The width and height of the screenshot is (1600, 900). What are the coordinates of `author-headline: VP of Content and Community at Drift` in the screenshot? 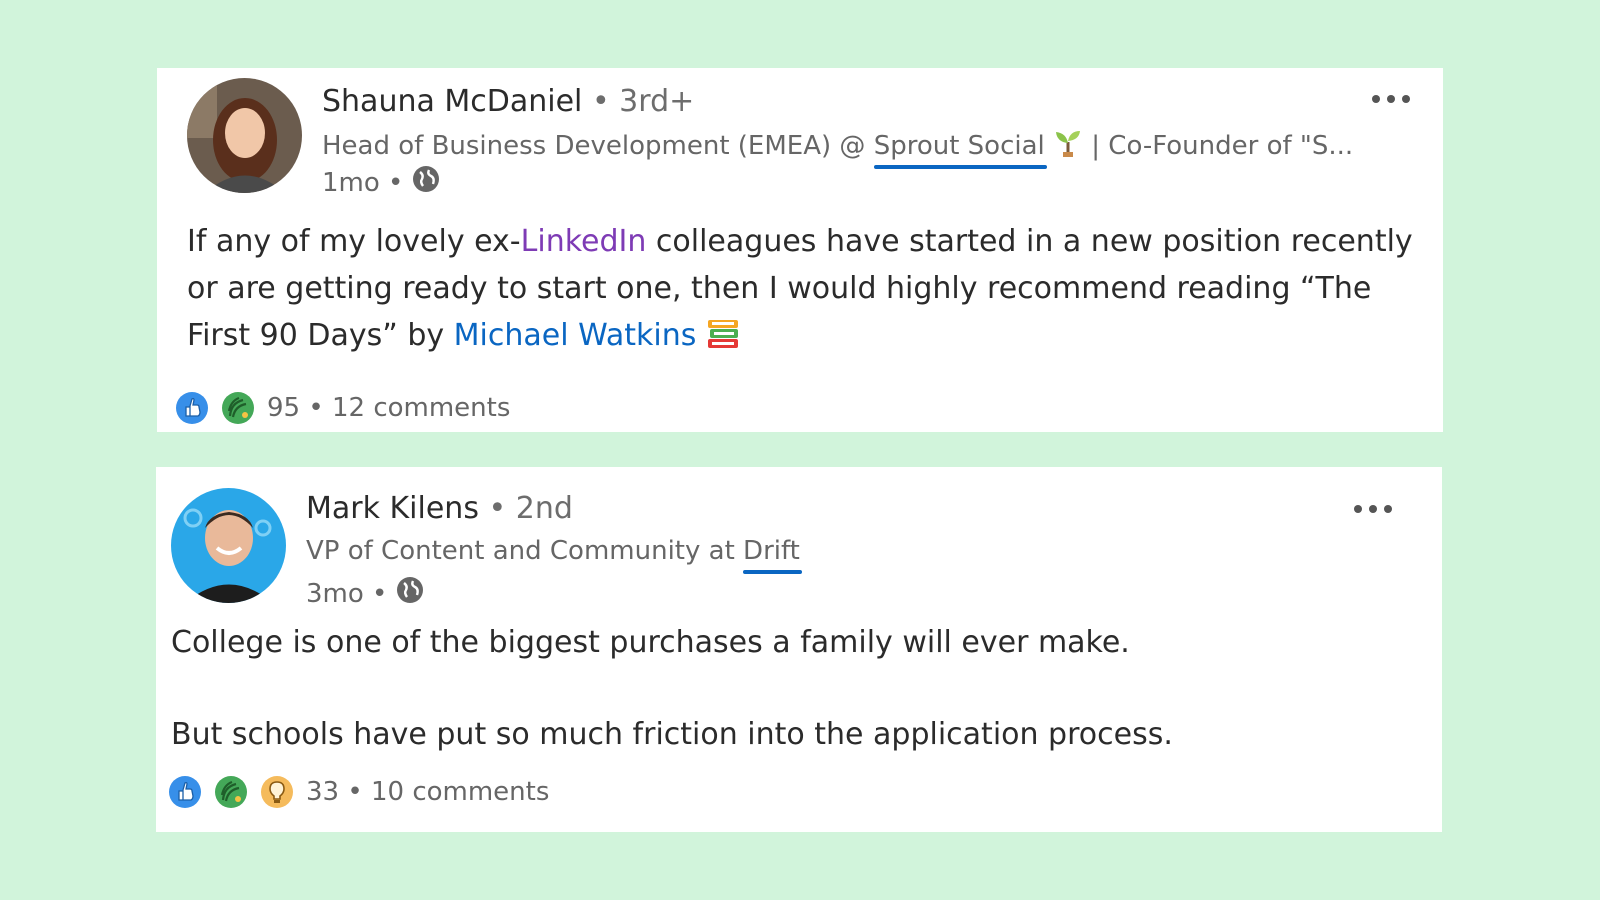 It's located at (554, 555).